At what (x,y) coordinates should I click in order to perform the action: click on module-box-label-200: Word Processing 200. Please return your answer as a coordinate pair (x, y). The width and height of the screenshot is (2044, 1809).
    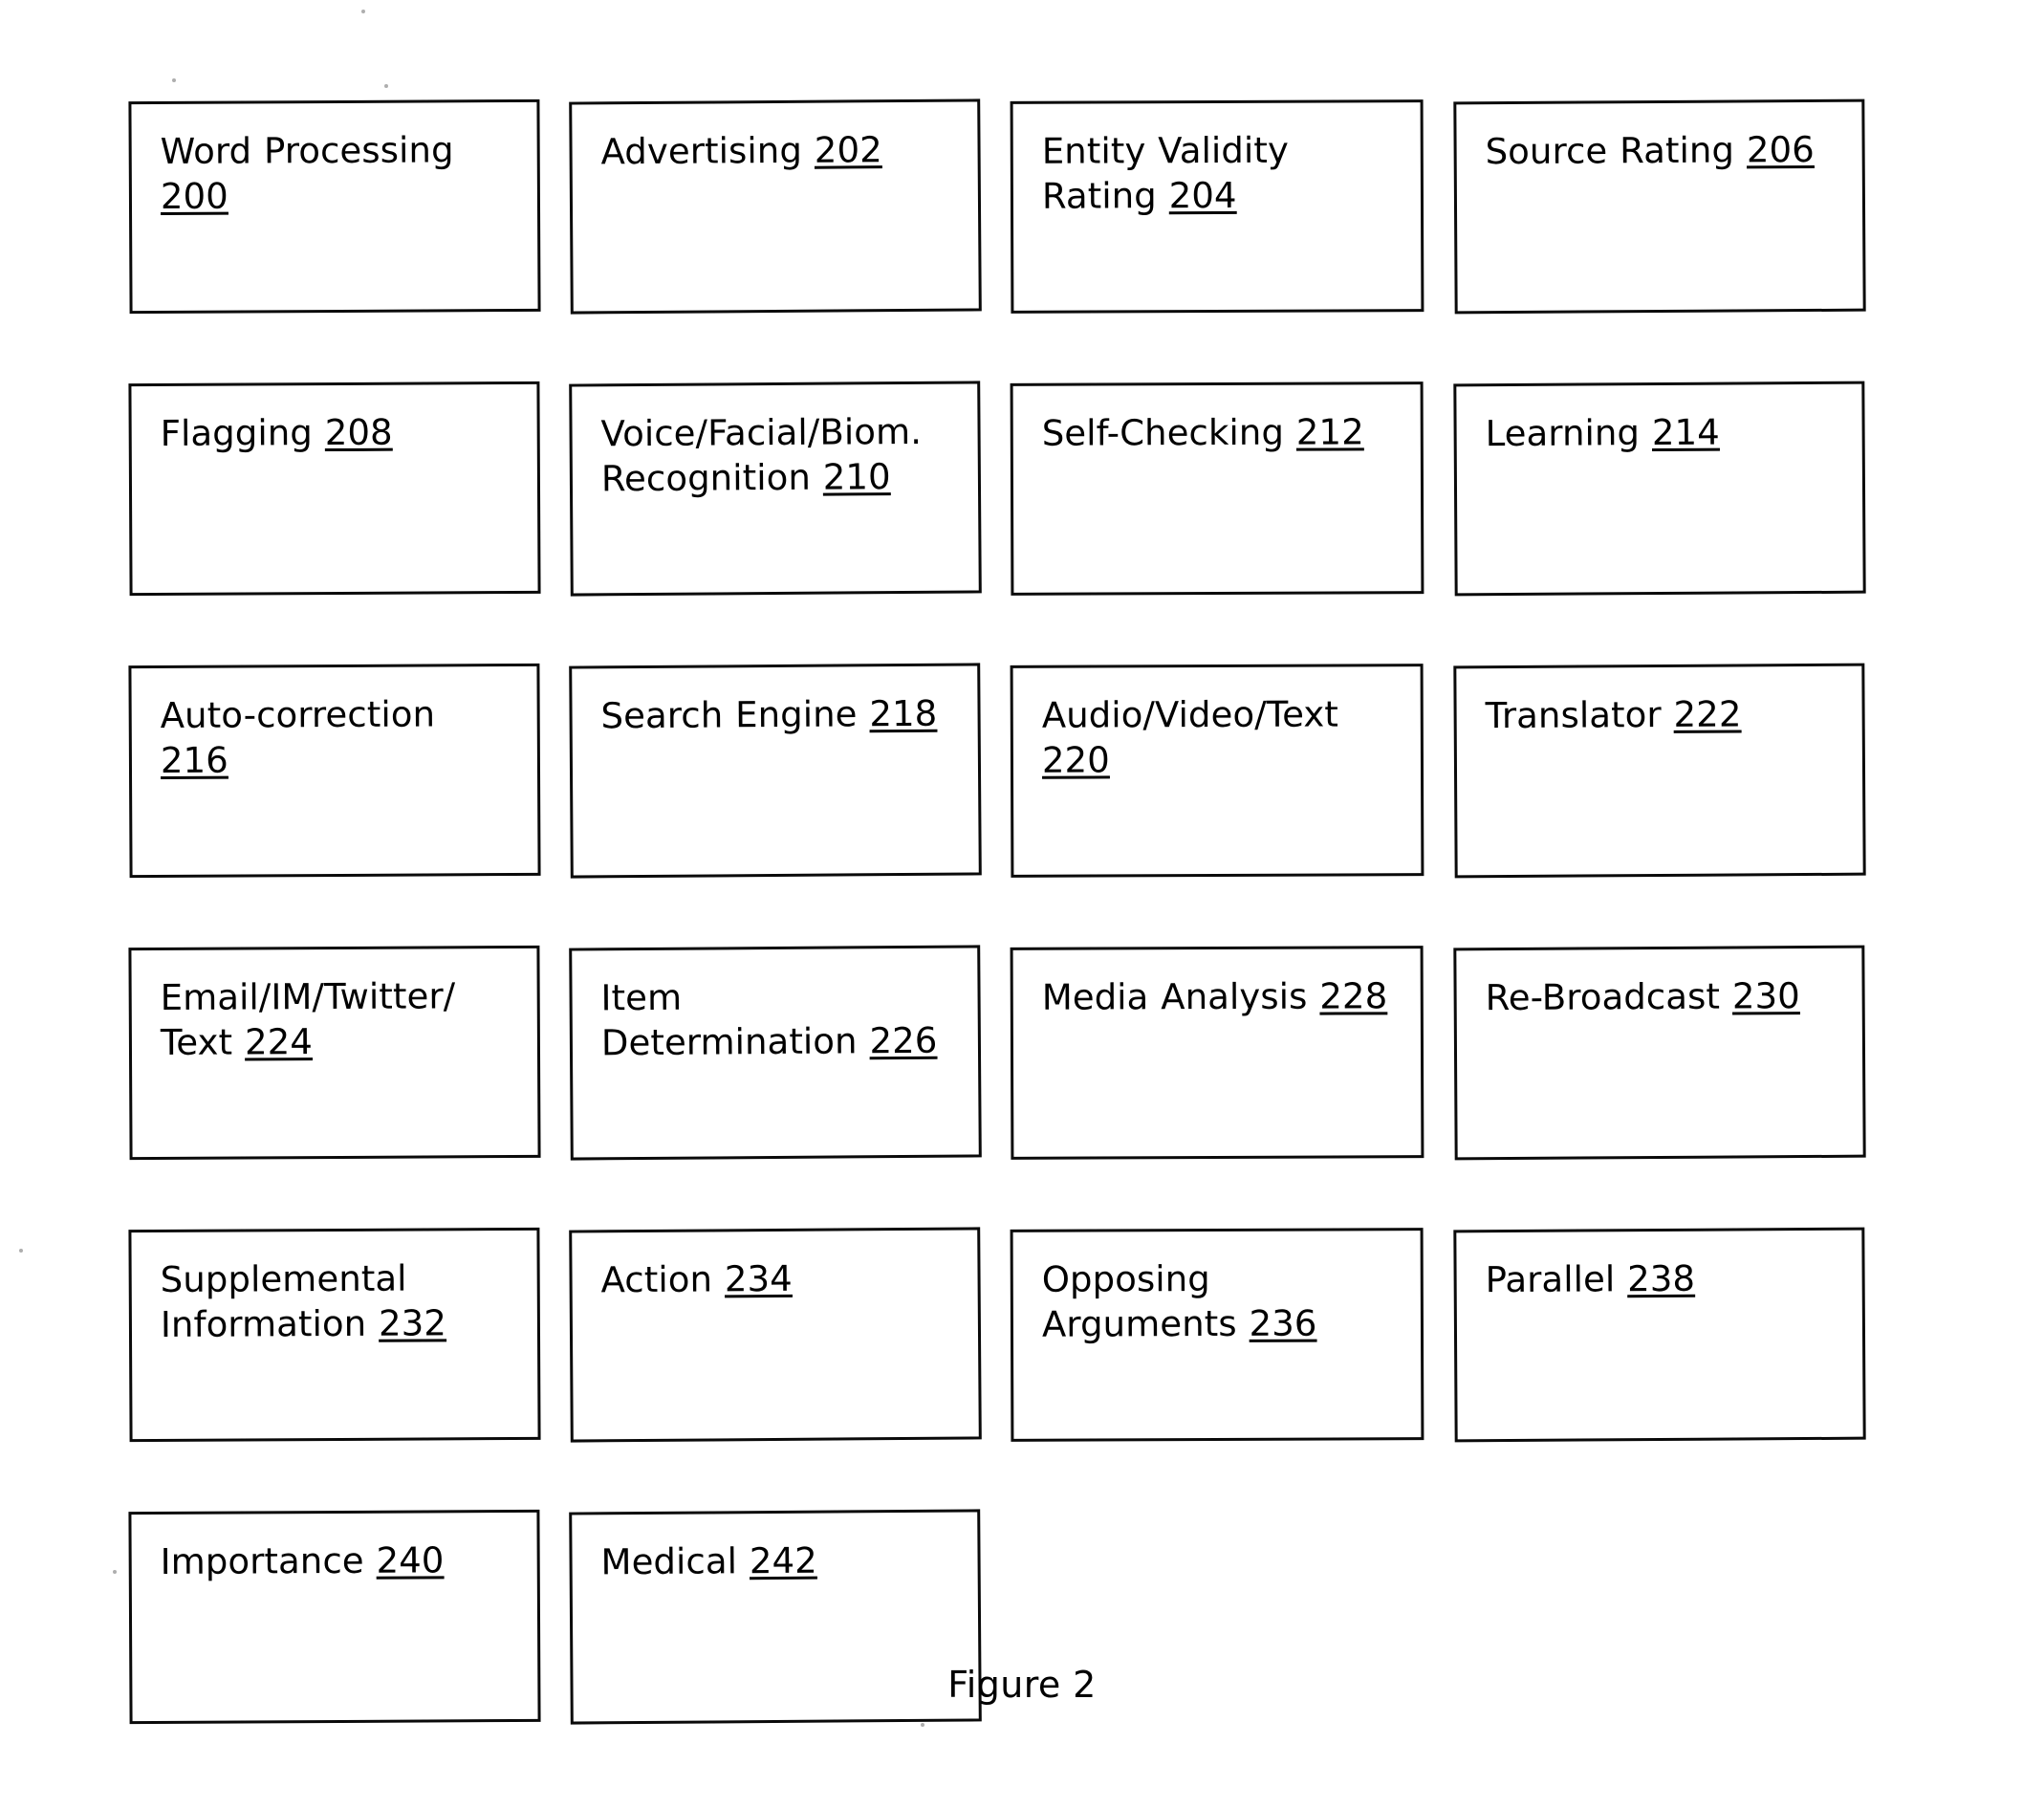
    Looking at the image, I should click on (307, 173).